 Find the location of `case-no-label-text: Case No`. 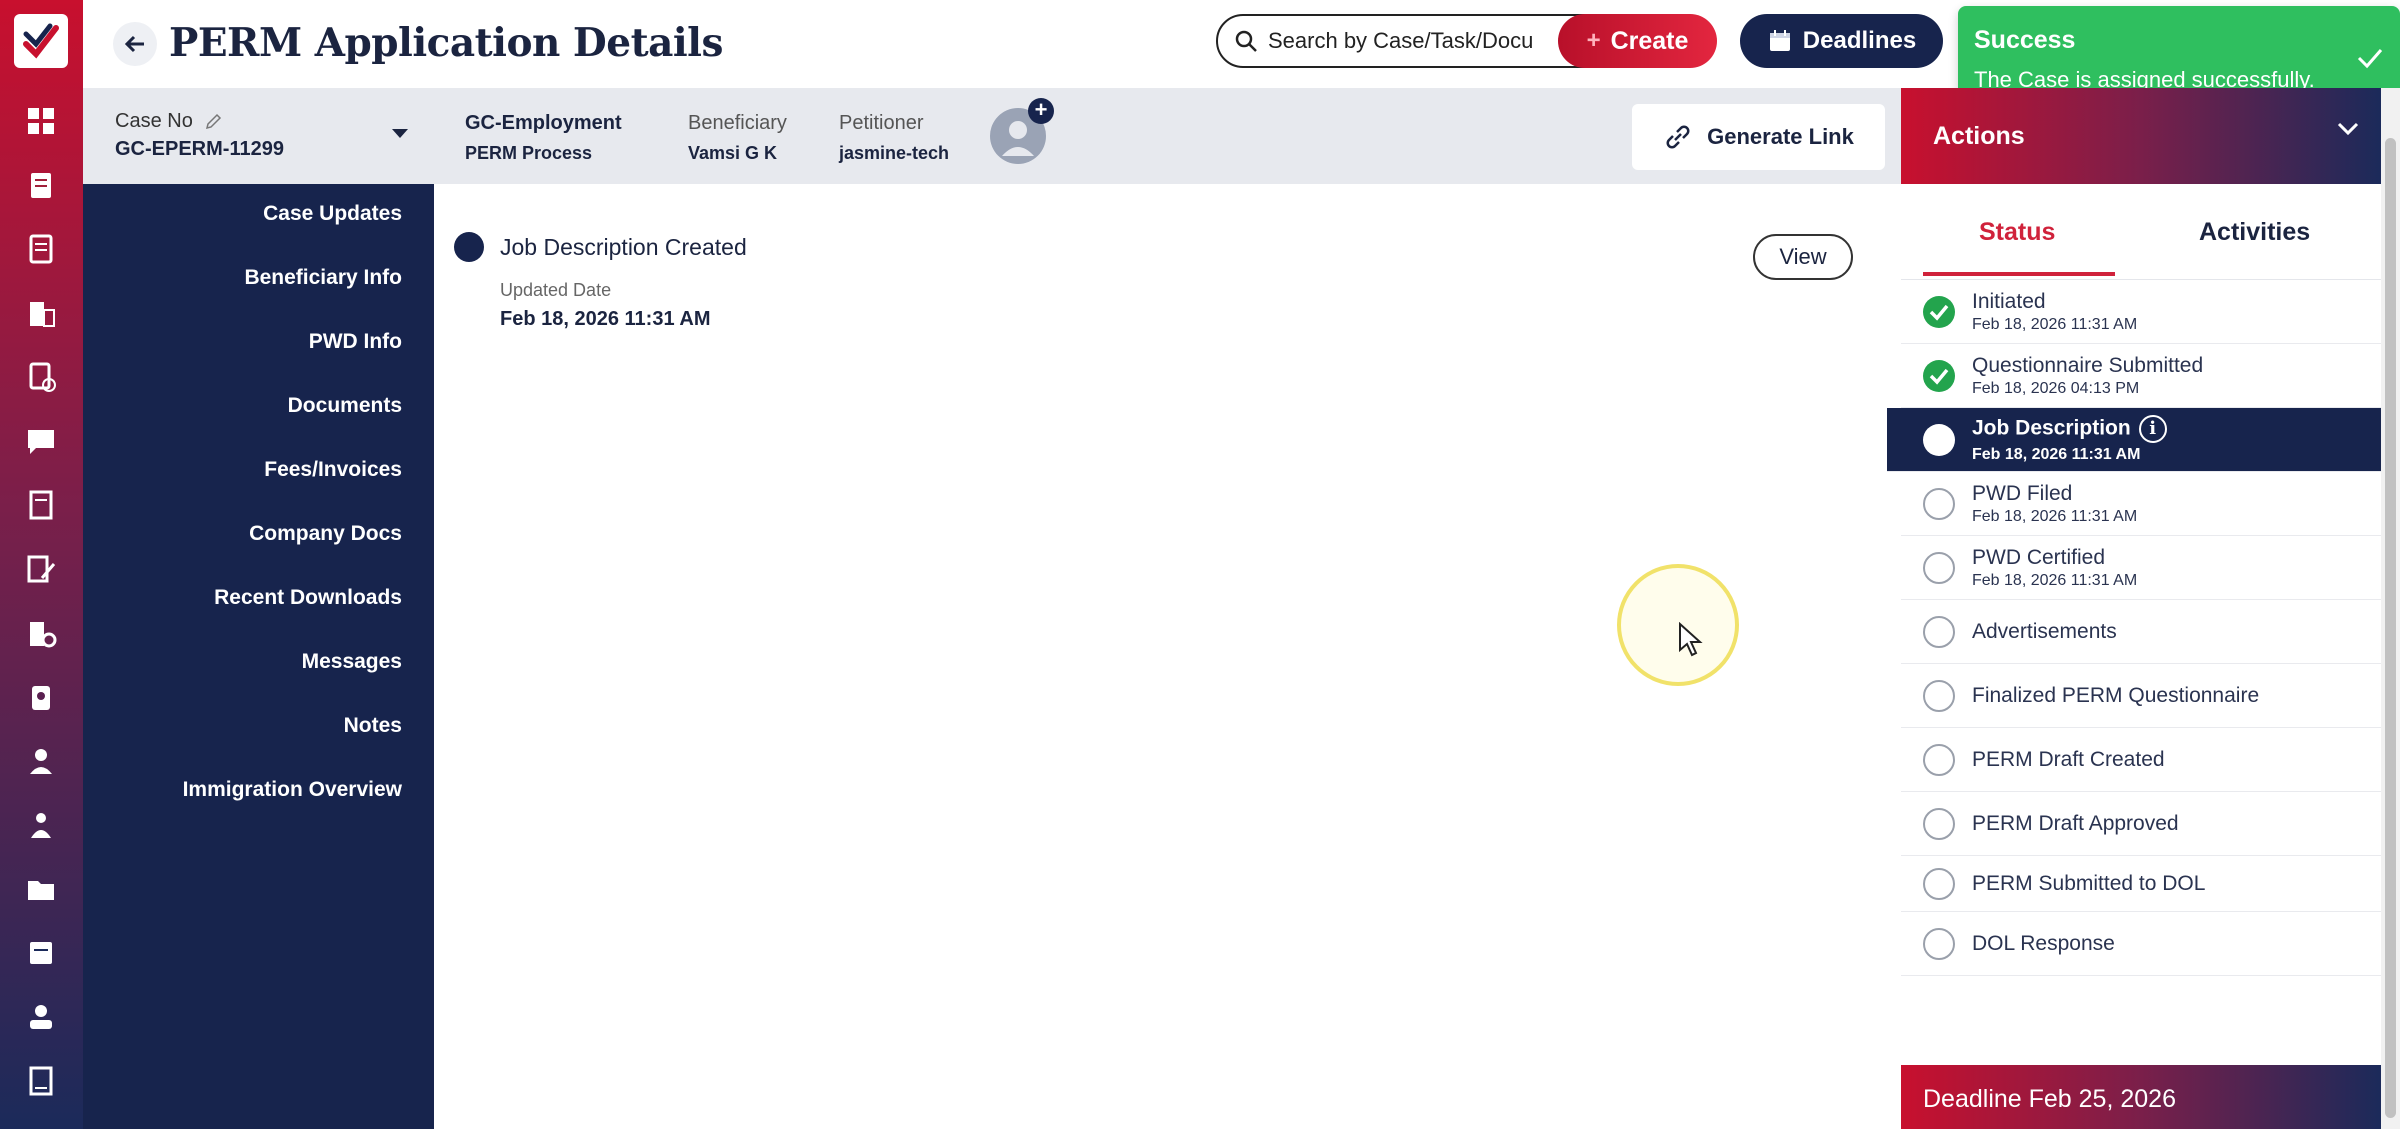

case-no-label-text: Case No is located at coordinates (154, 121).